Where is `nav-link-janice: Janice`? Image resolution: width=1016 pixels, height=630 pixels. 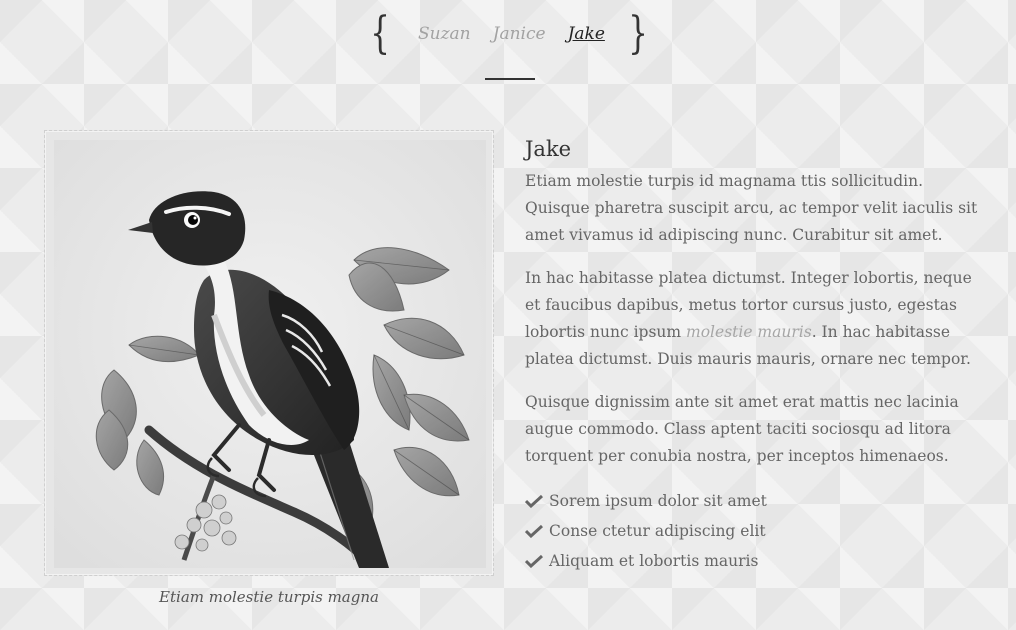 nav-link-janice: Janice is located at coordinates (519, 34).